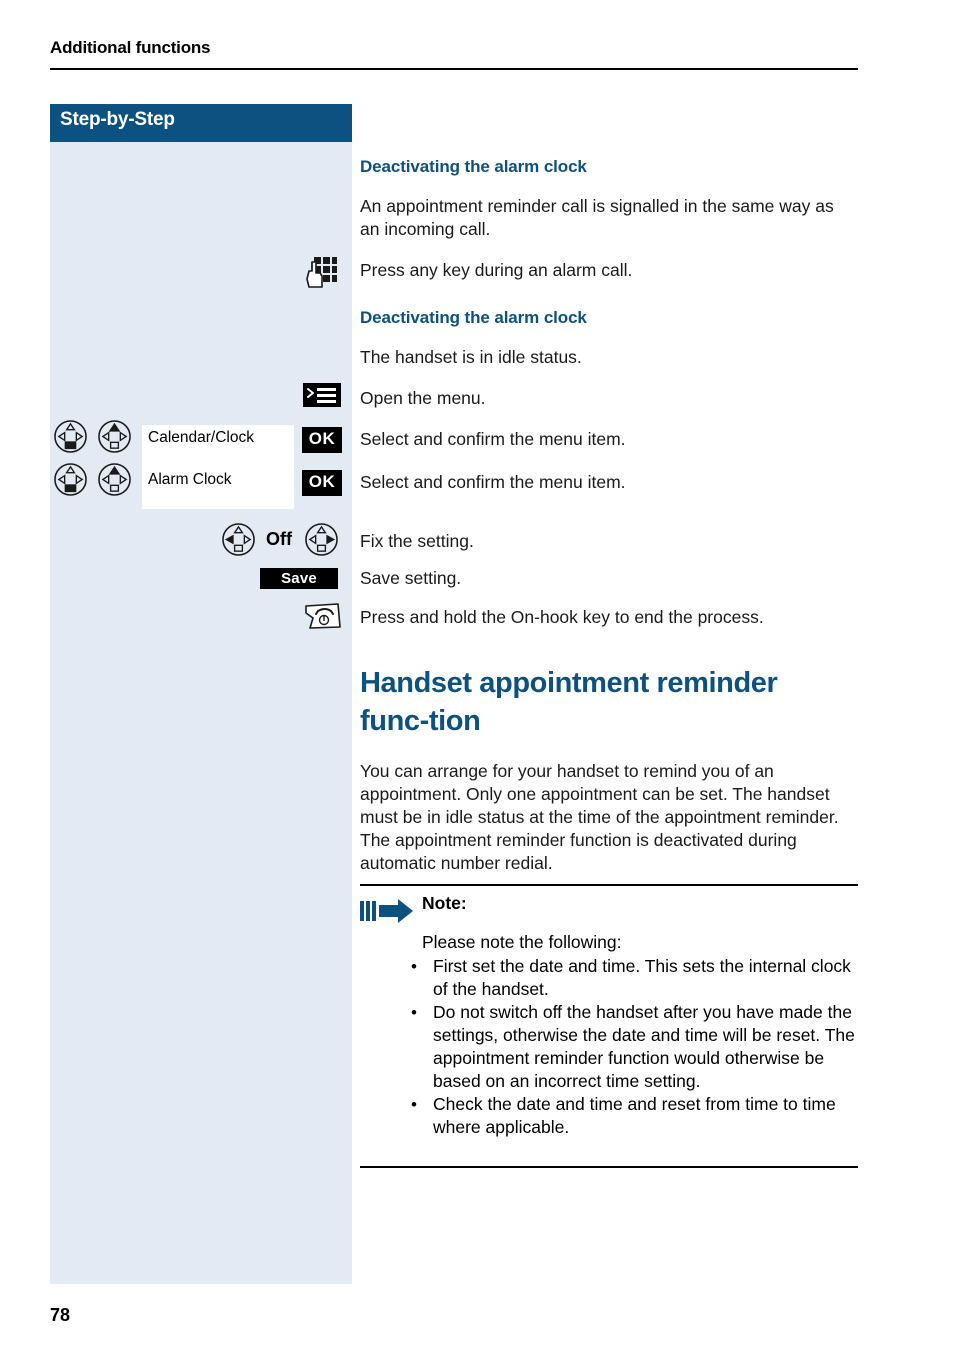 Image resolution: width=954 pixels, height=1352 pixels. Describe the element at coordinates (60, 1315) in the screenshot. I see `page-number: 78` at that location.